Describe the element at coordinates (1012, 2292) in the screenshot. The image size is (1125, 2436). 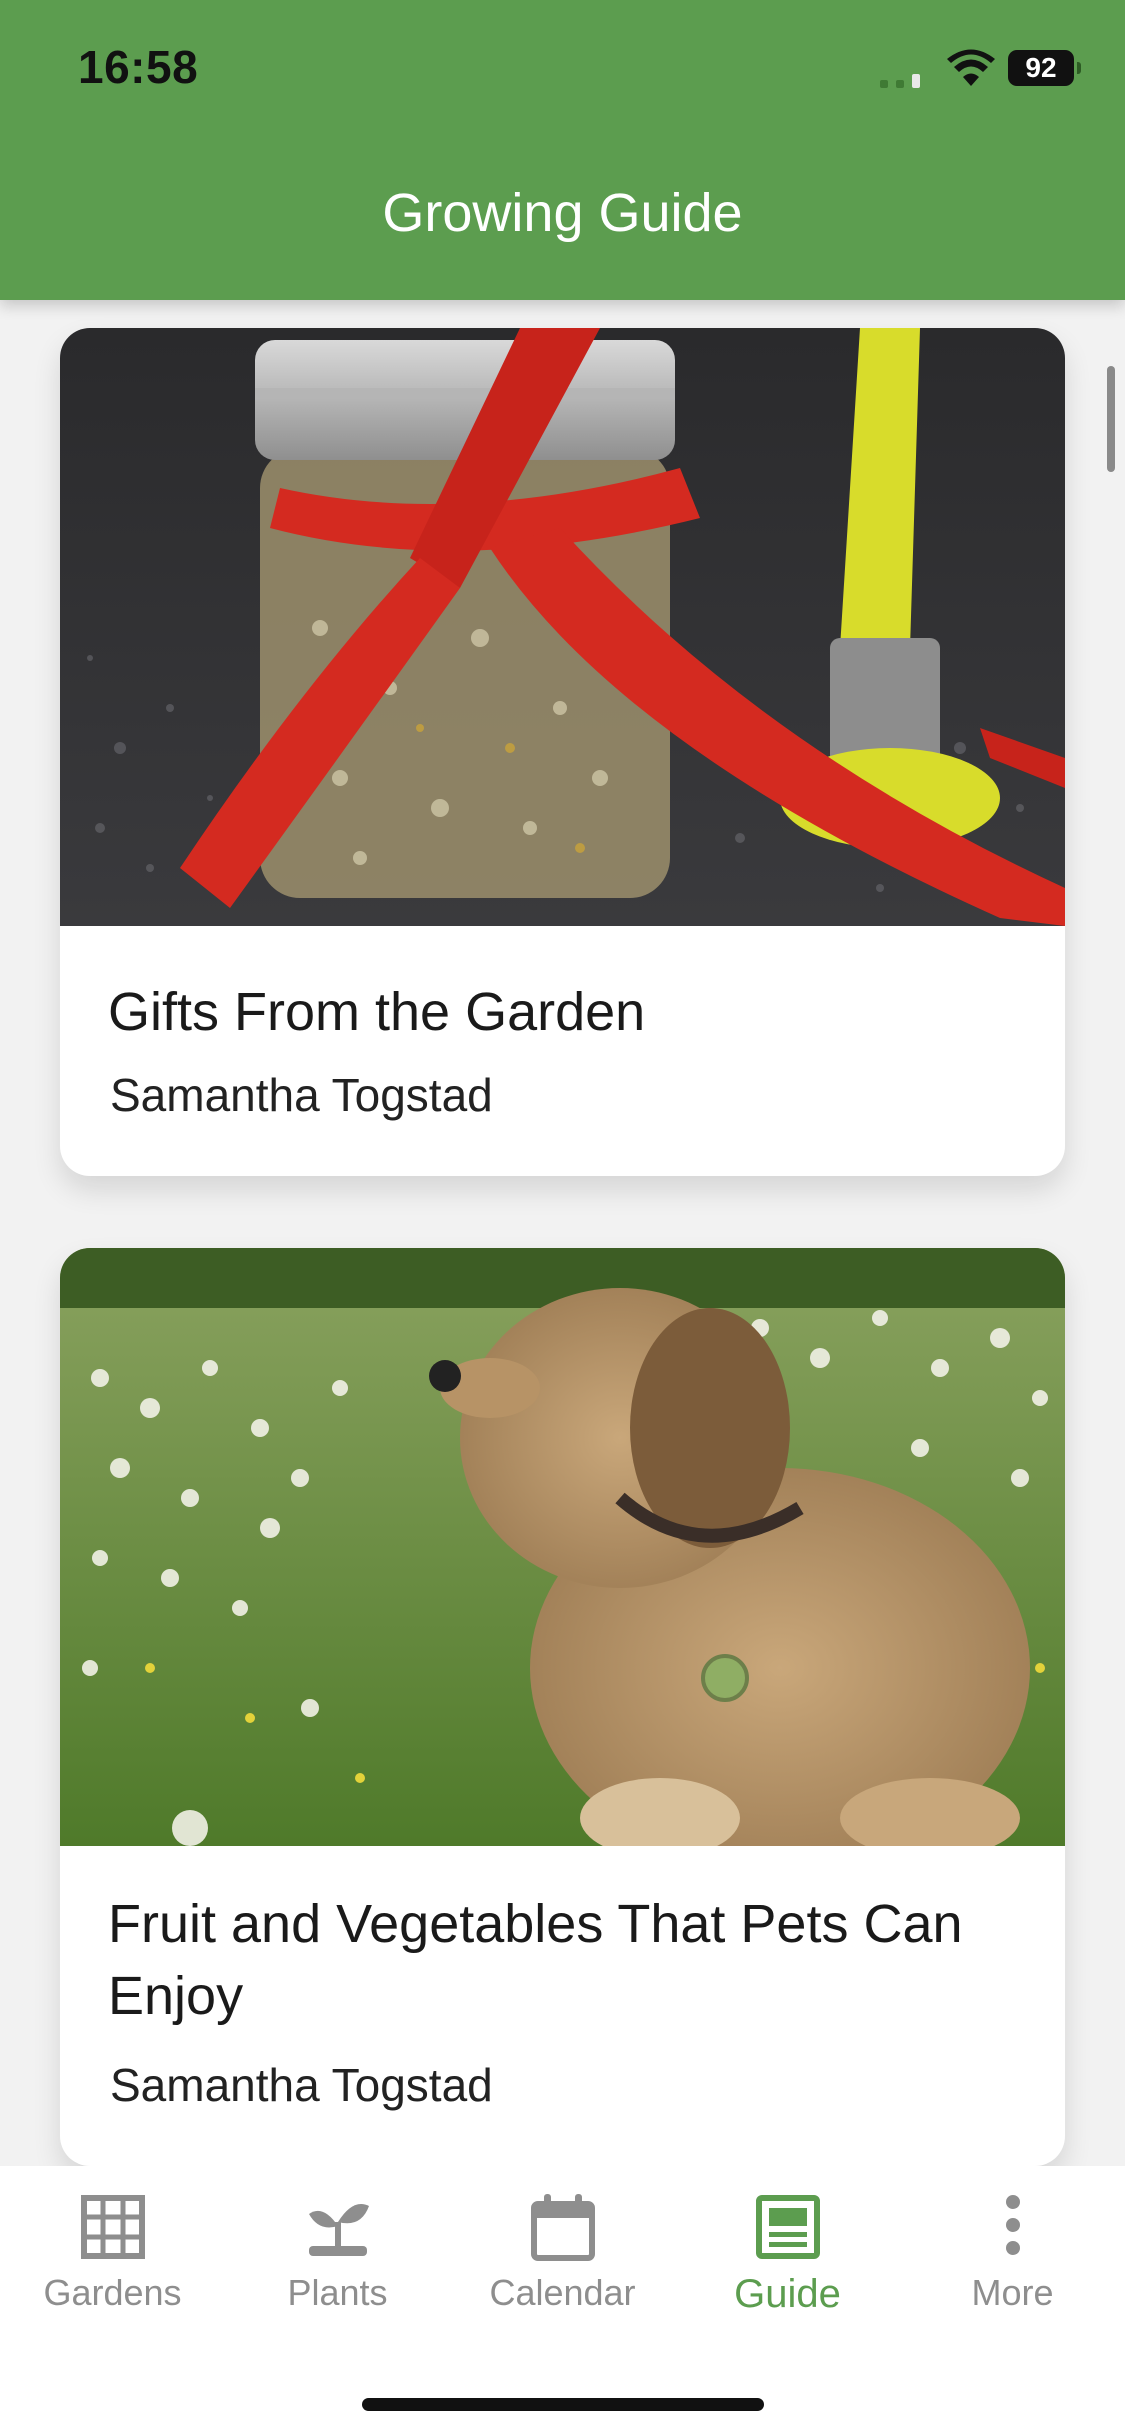
I see `tab-label: More` at that location.